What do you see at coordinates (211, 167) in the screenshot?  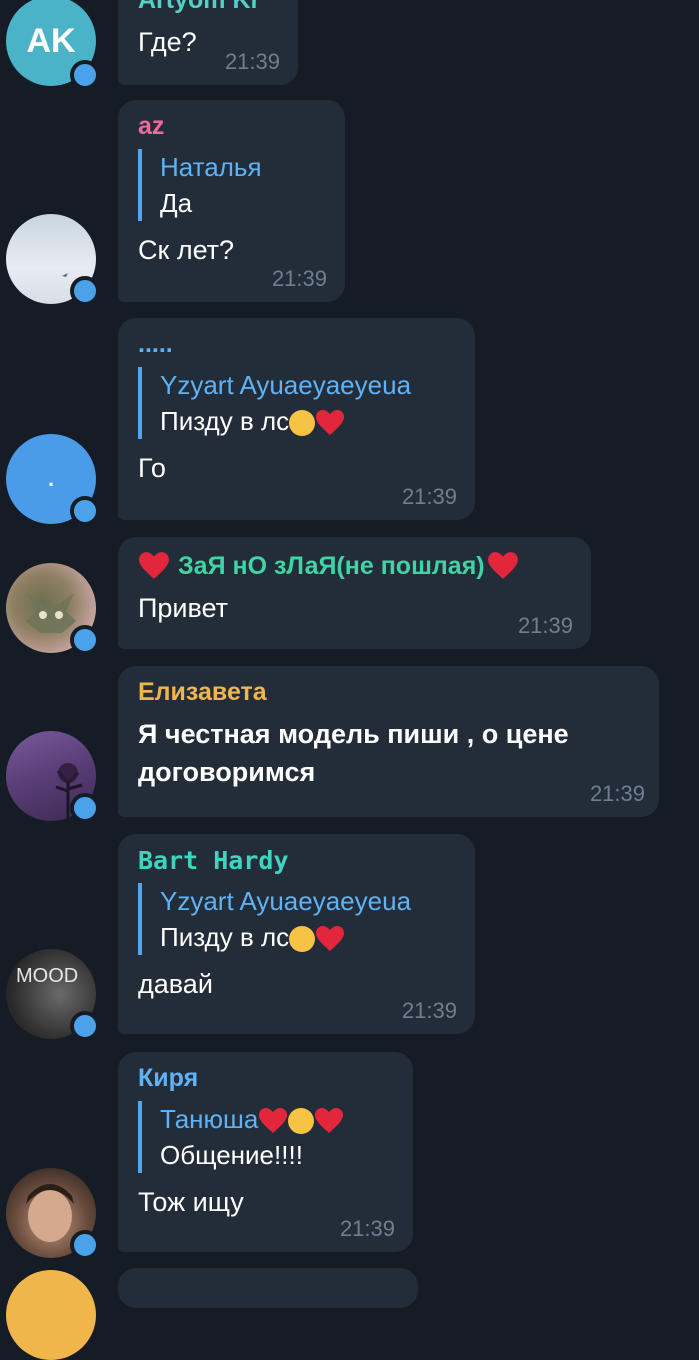 I see `reply-author: Наталья` at bounding box center [211, 167].